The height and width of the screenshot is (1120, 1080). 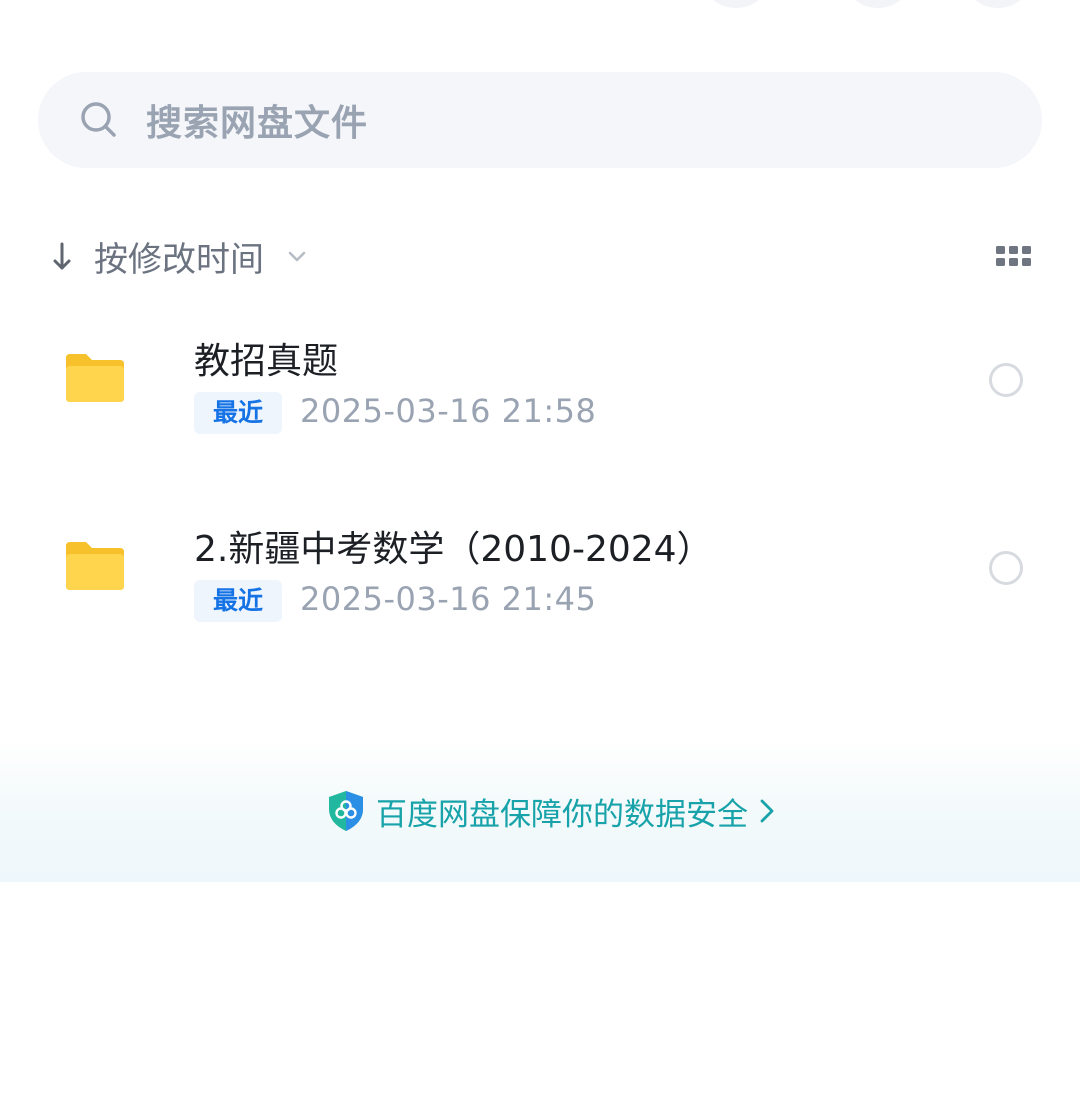 I want to click on file-modified-time: 2025-03-16 21:58, so click(x=448, y=411).